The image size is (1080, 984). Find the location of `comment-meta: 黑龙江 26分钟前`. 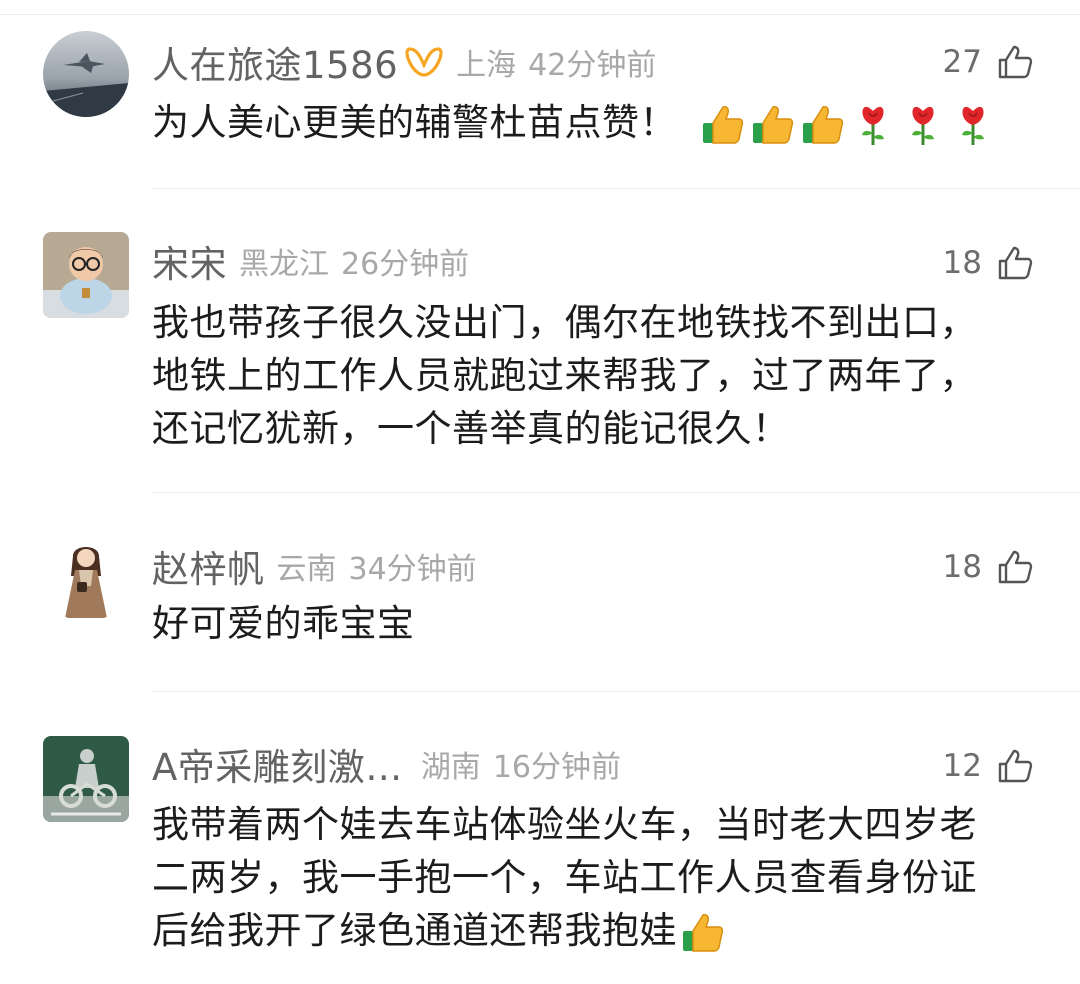

comment-meta: 黑龙江 26分钟前 is located at coordinates (354, 261).